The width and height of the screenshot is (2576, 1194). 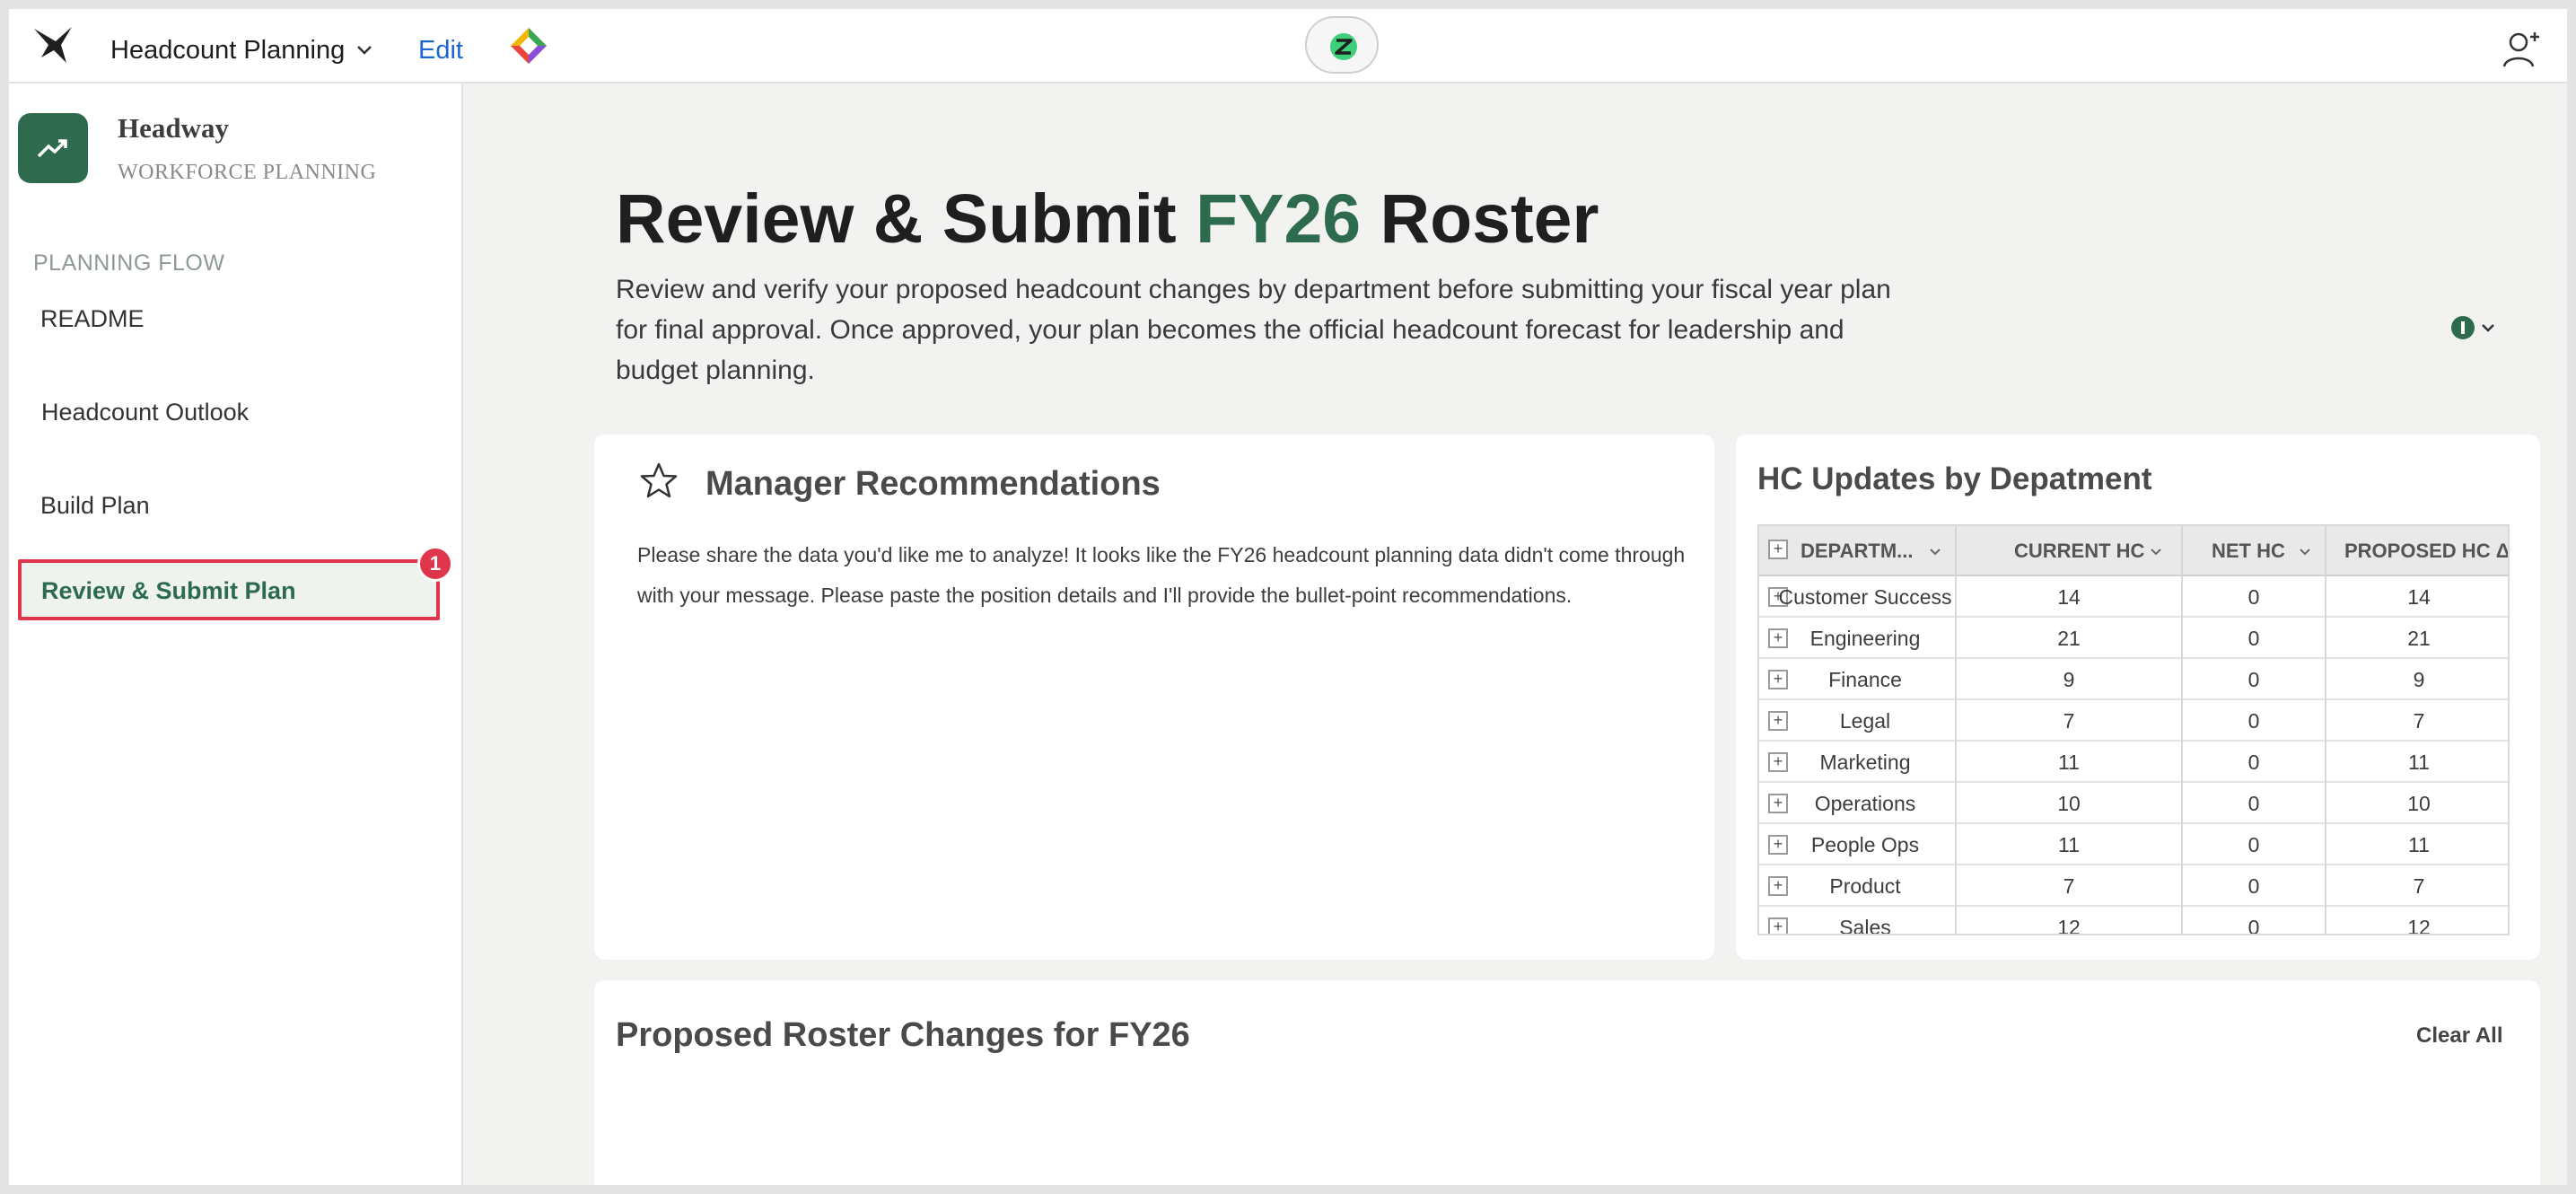 I want to click on info-toggle-icon, so click(x=2475, y=327).